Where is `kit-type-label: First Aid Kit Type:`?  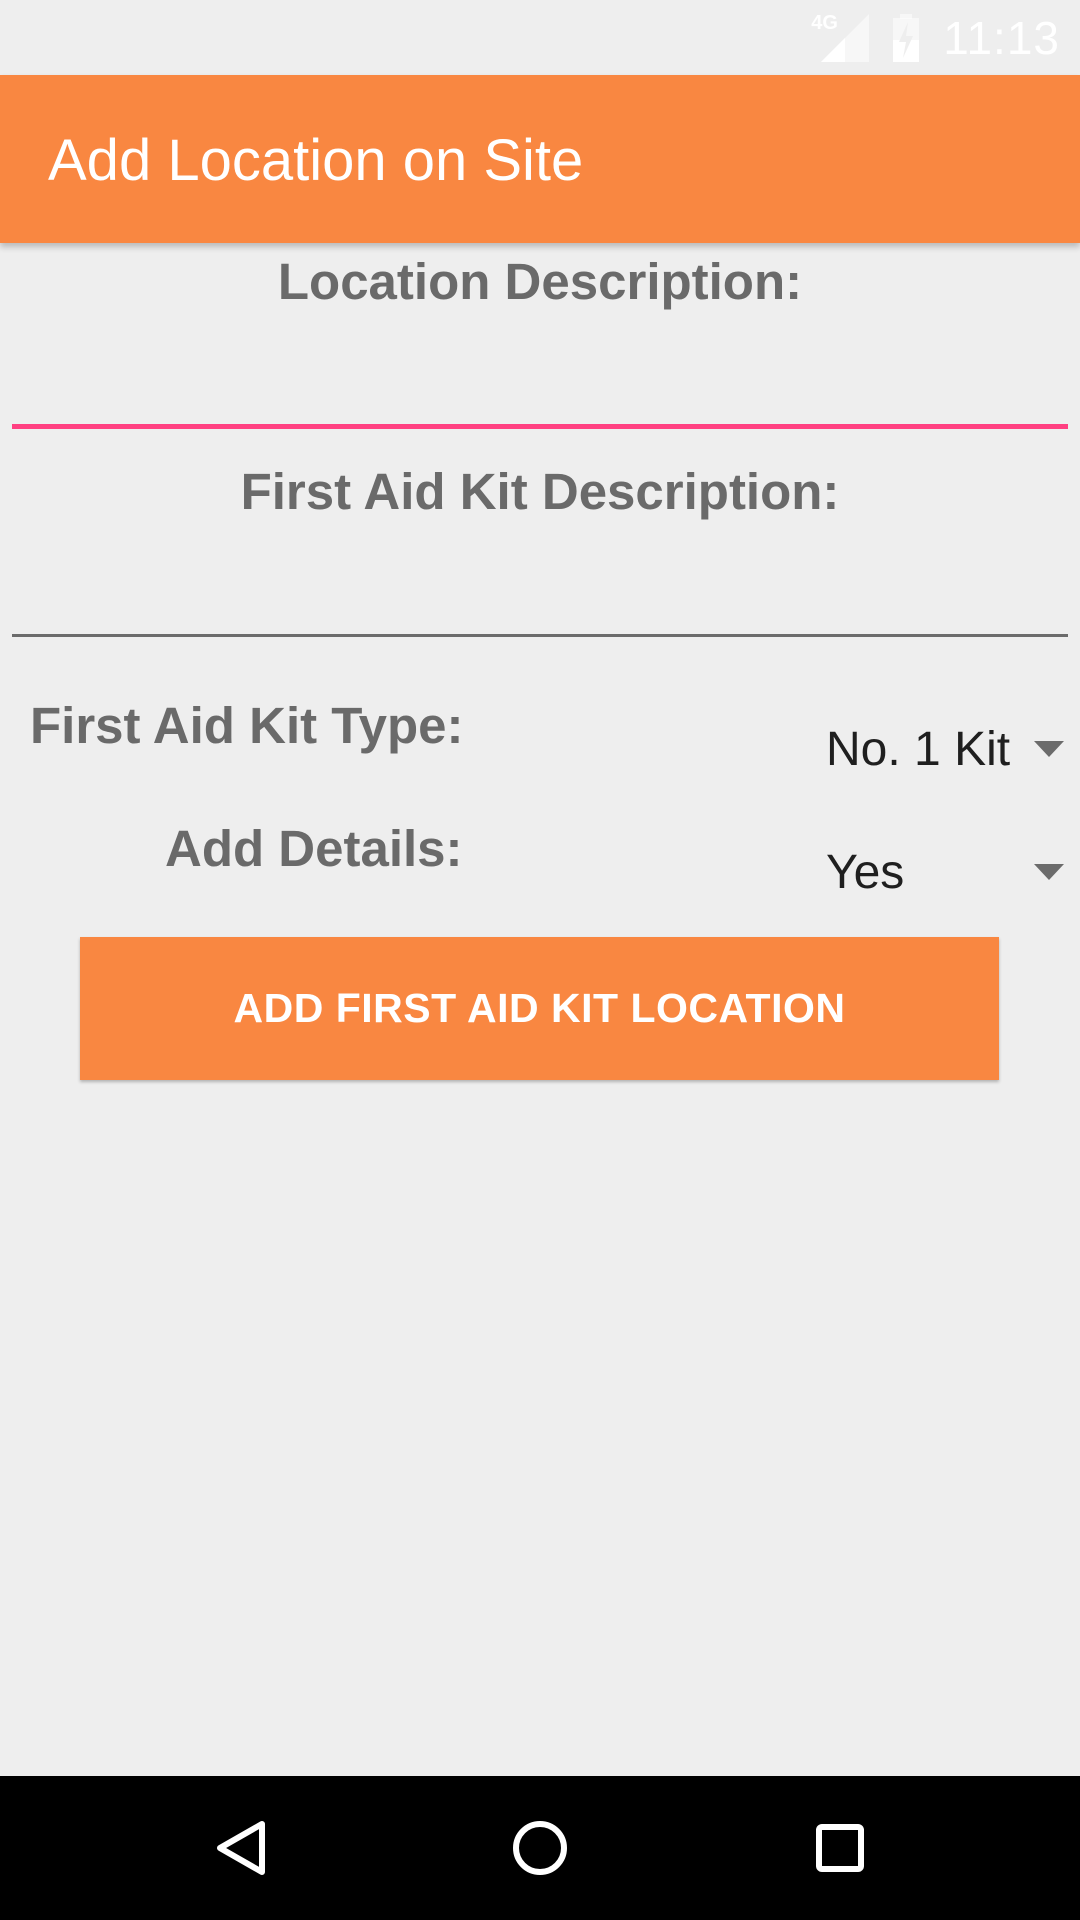
kit-type-label: First Aid Kit Type: is located at coordinates (247, 725).